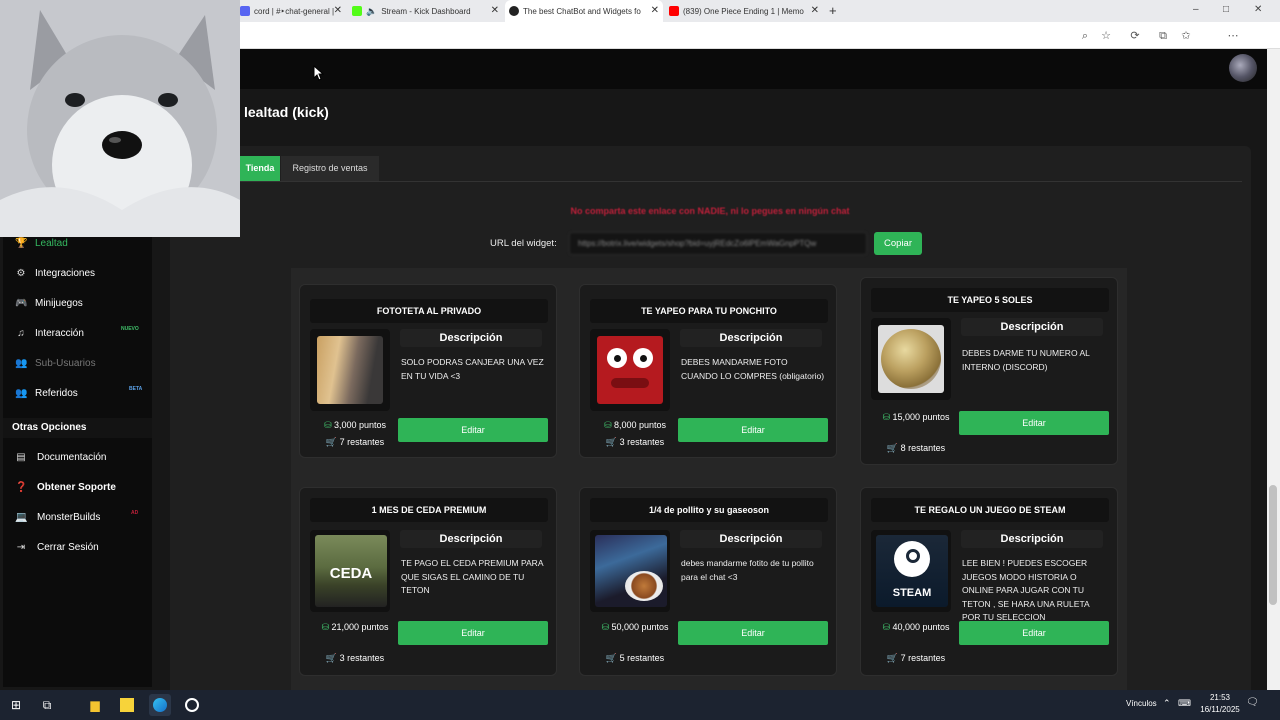  Describe the element at coordinates (76, 487) in the screenshot. I see `sidebar-item-label: Obtener Soporte` at that location.